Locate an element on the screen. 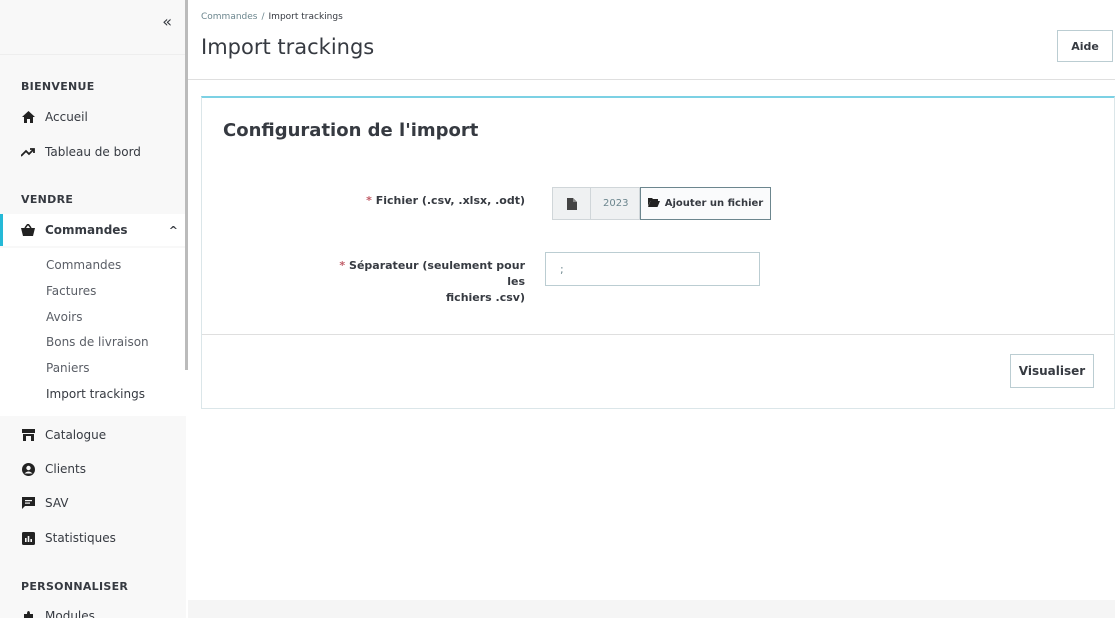 The image size is (1115, 618). nav-item-catalog: Catalogue is located at coordinates (93, 435).